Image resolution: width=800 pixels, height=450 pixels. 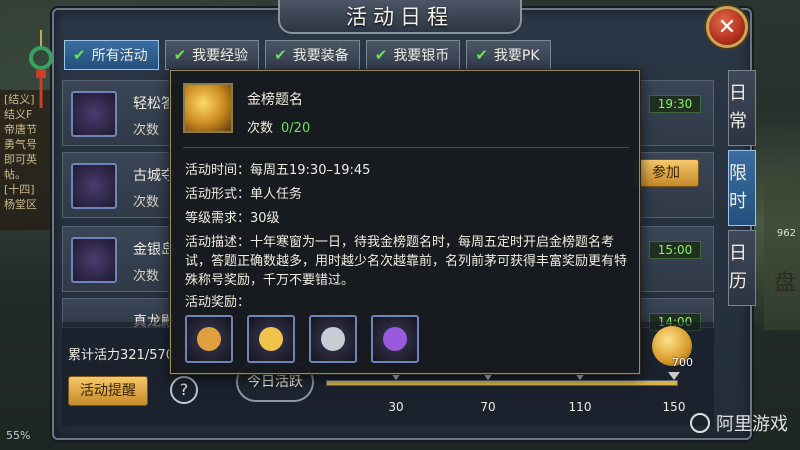 What do you see at coordinates (278, 170) in the screenshot?
I see `activity-time-info: 活动时间：每周五19:30–19:45` at bounding box center [278, 170].